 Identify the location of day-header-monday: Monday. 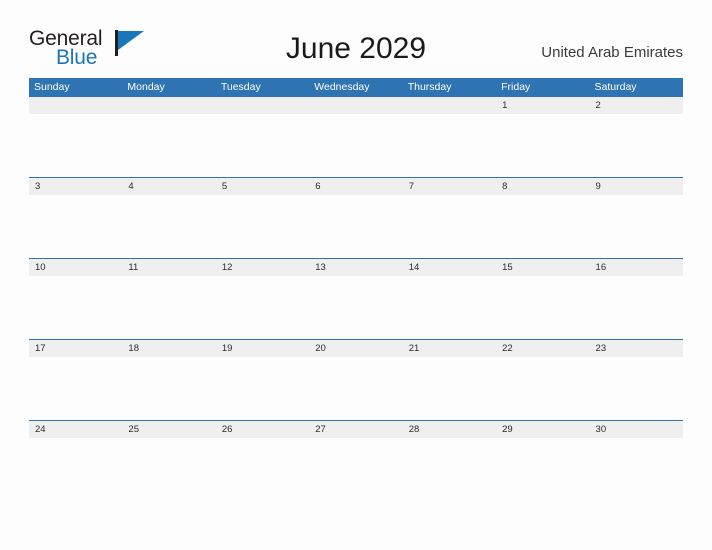
(146, 87).